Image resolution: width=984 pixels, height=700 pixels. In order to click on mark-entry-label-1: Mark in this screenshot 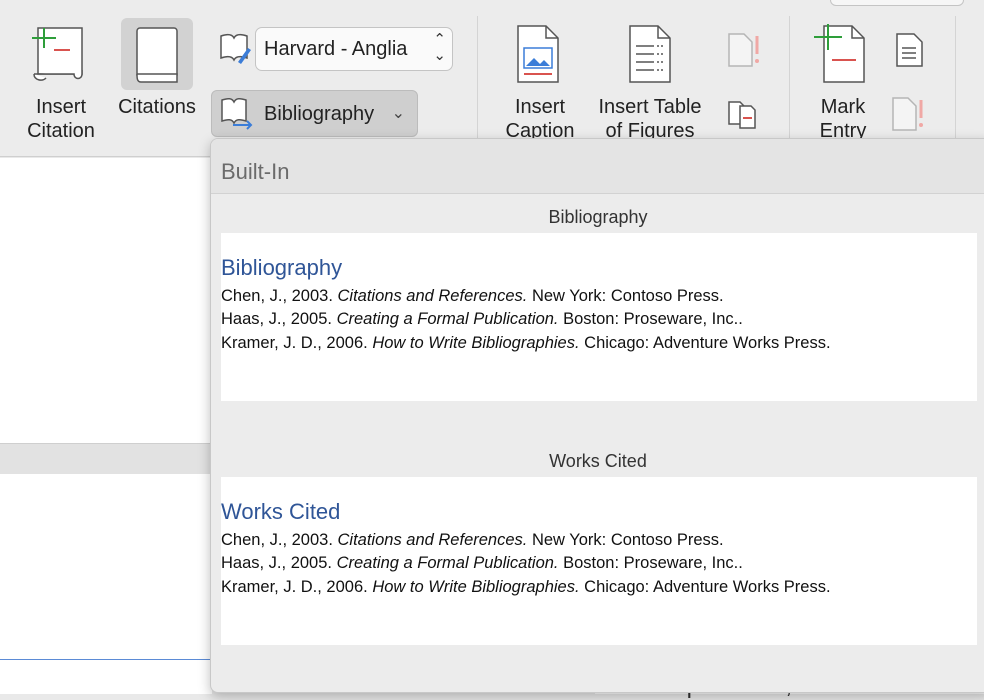, I will do `click(843, 107)`.